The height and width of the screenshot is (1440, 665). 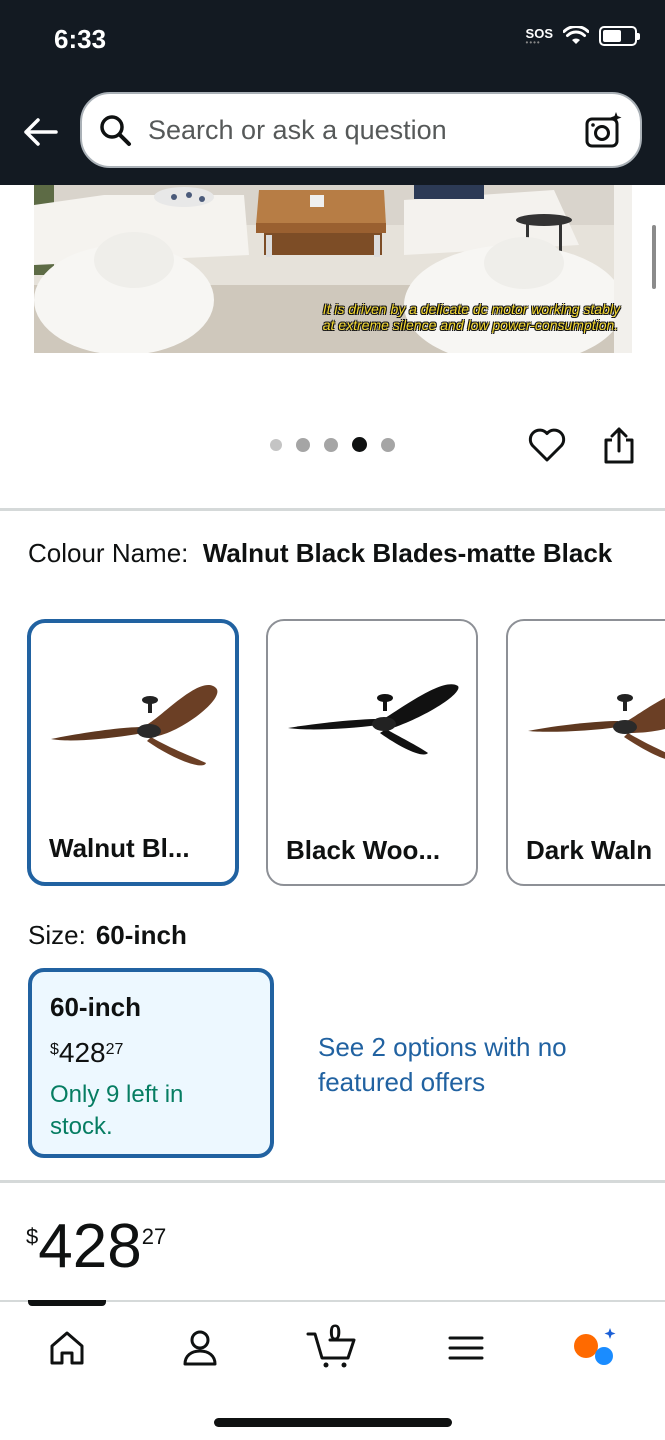 What do you see at coordinates (297, 129) in the screenshot?
I see `search-placeholder: Search or ask a question` at bounding box center [297, 129].